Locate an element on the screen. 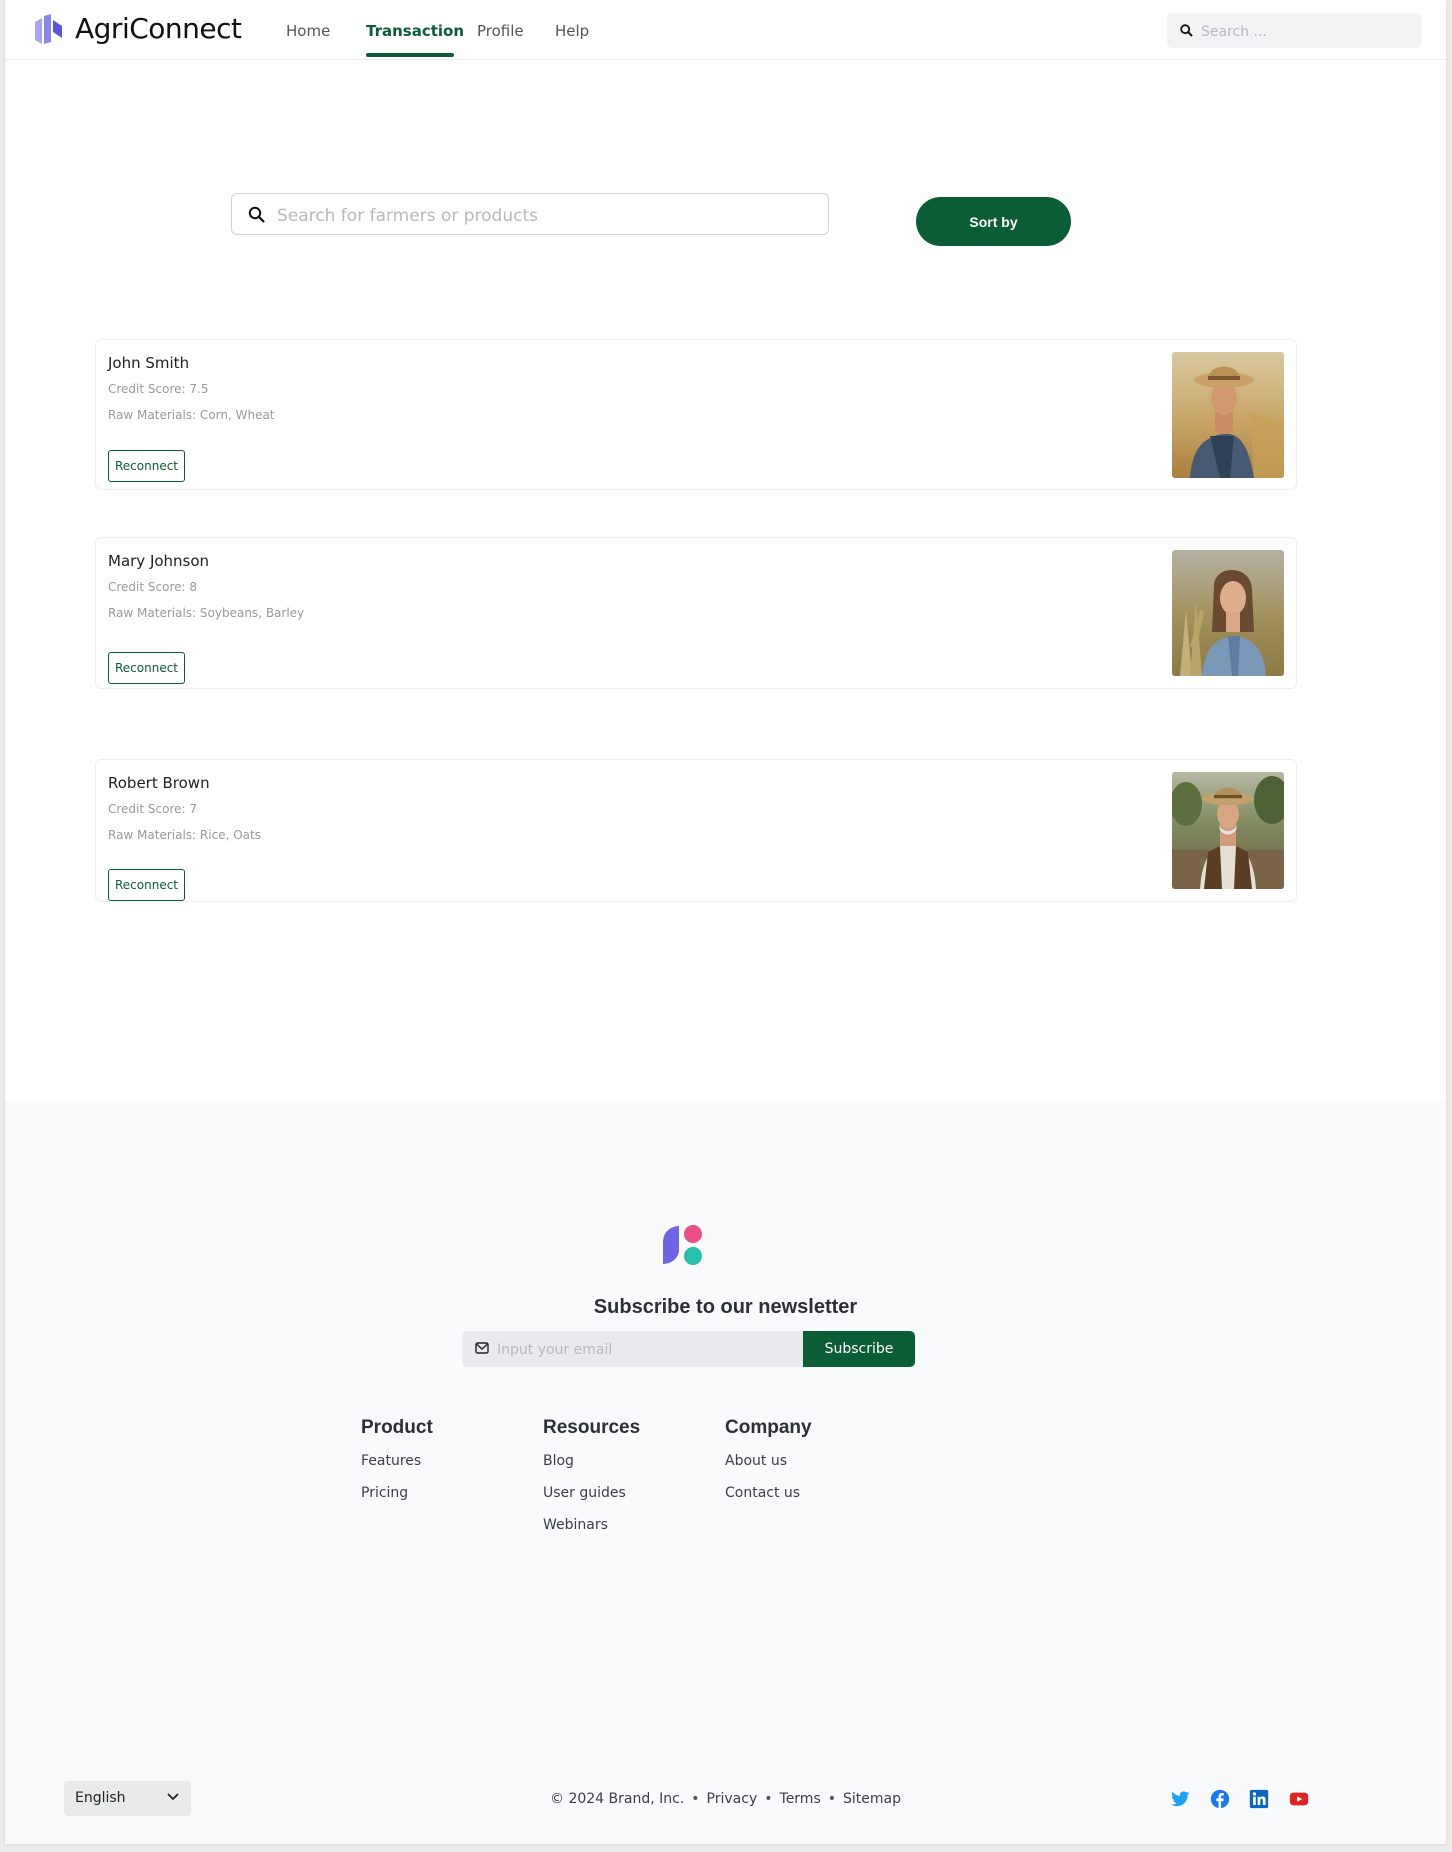  farmer-raw-materials: Raw Materials: Rice, Oats is located at coordinates (184, 835).